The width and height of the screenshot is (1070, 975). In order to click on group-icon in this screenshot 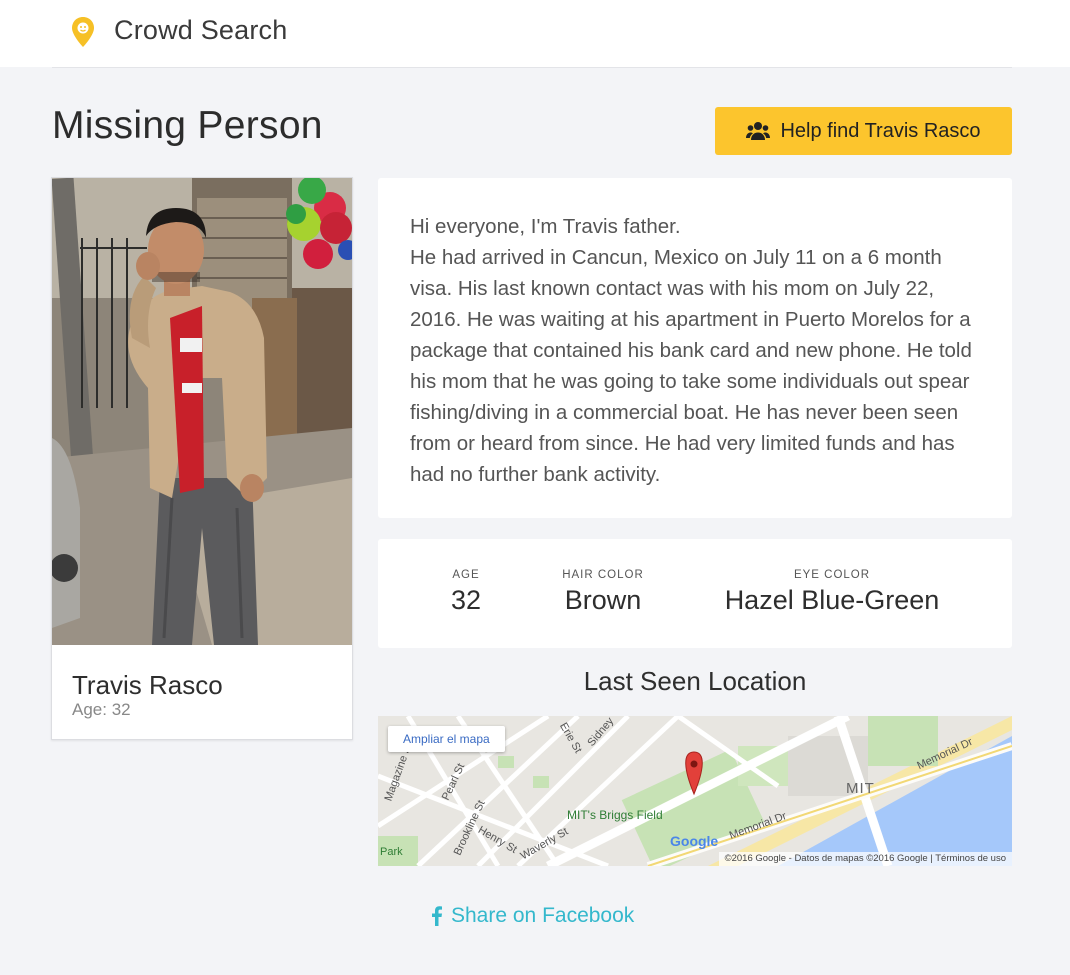, I will do `click(758, 131)`.